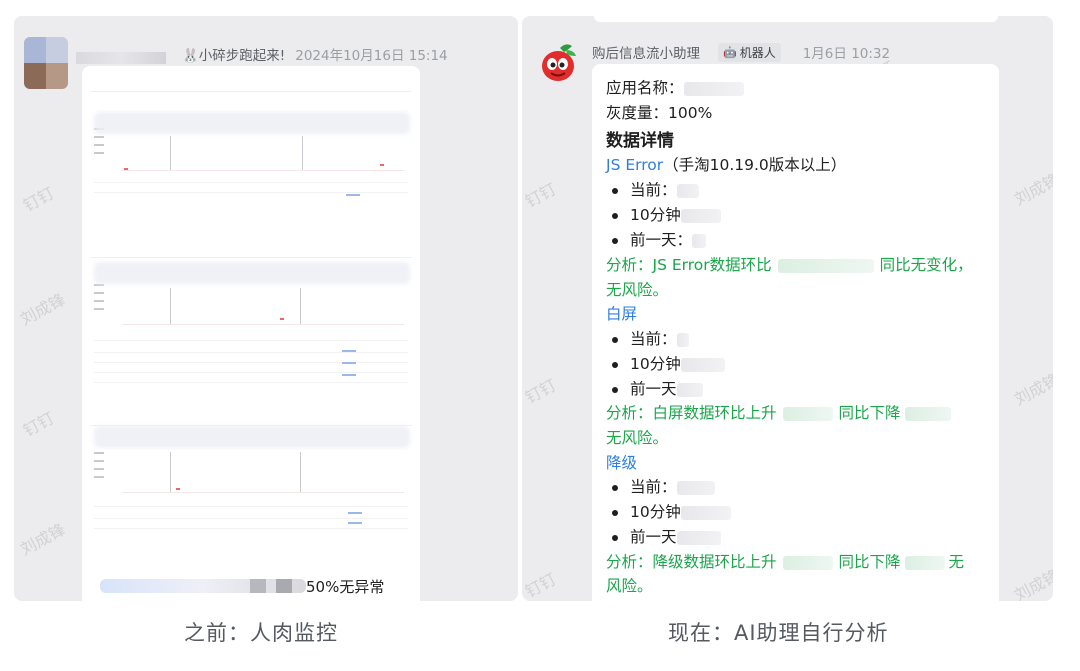  What do you see at coordinates (645, 88) in the screenshot?
I see `app-name-label: 应用名称：` at bounding box center [645, 88].